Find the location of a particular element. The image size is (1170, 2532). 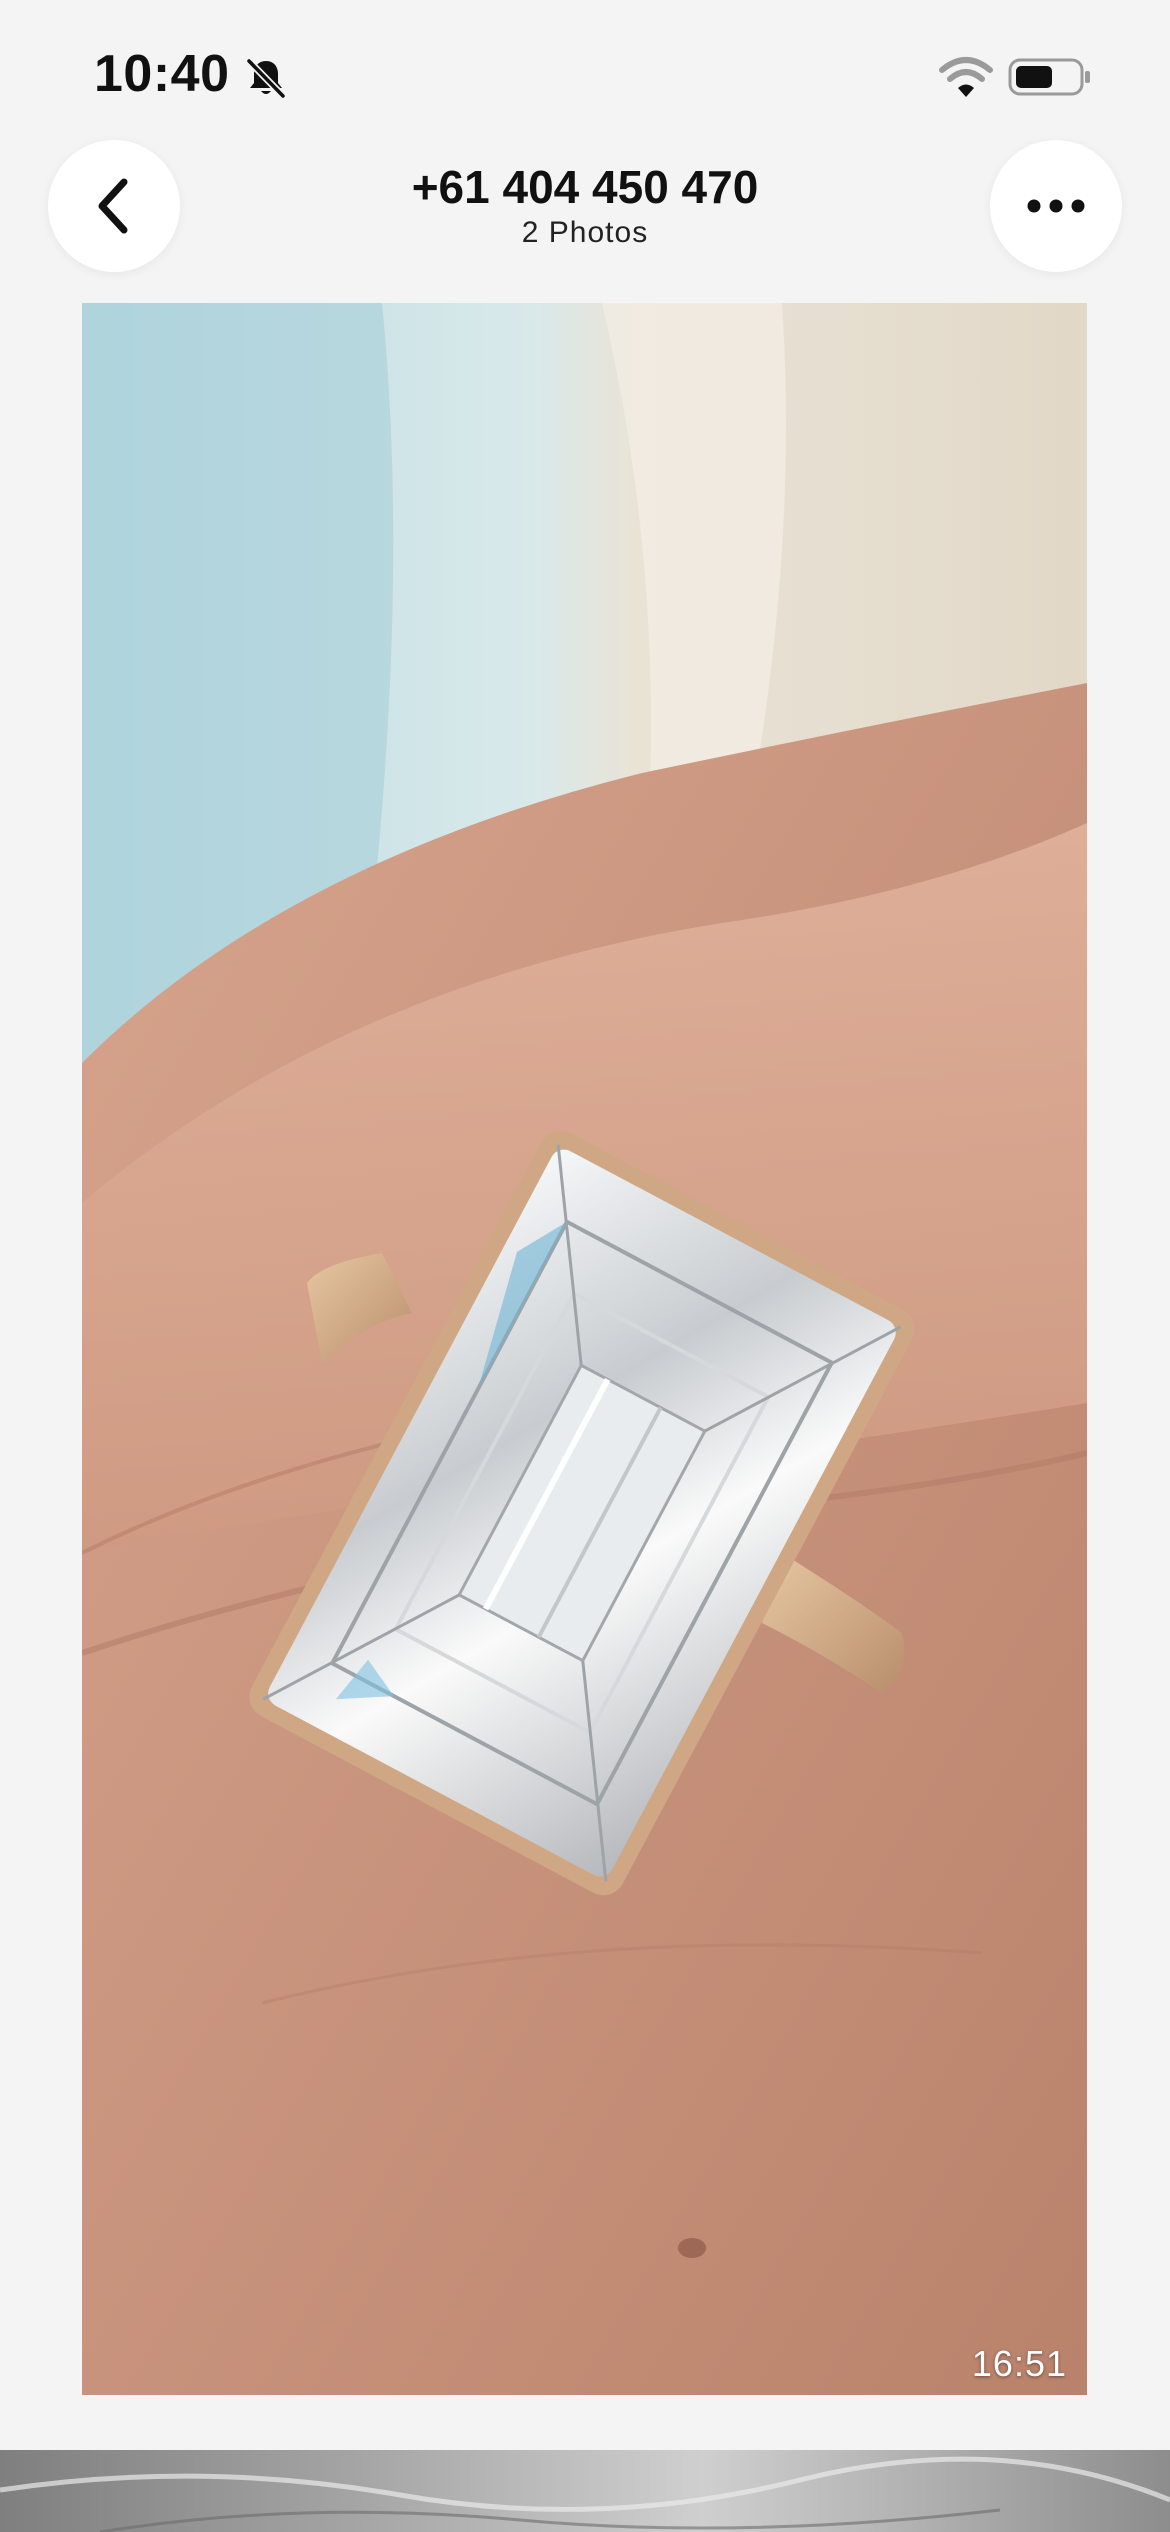

ellipsis-icon is located at coordinates (1056, 206).